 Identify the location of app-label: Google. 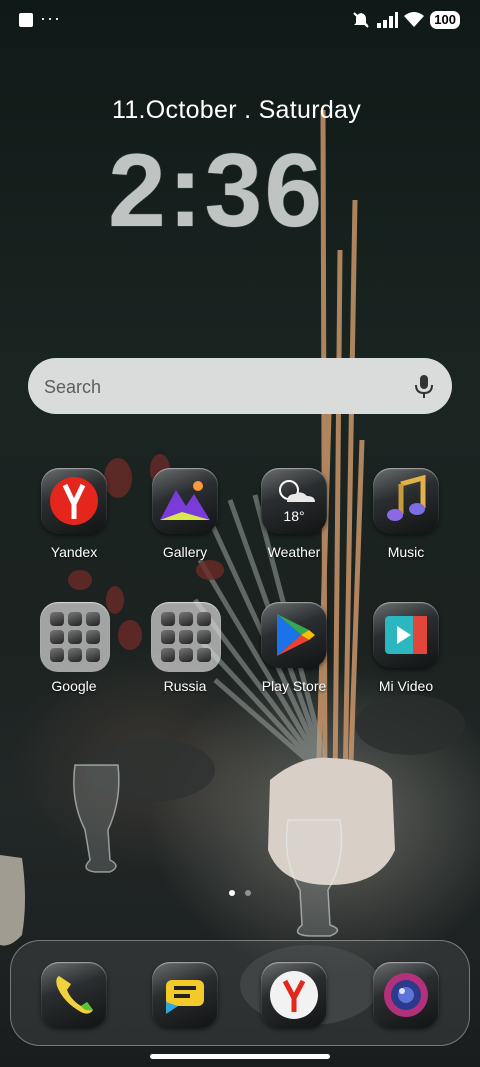
(74, 686).